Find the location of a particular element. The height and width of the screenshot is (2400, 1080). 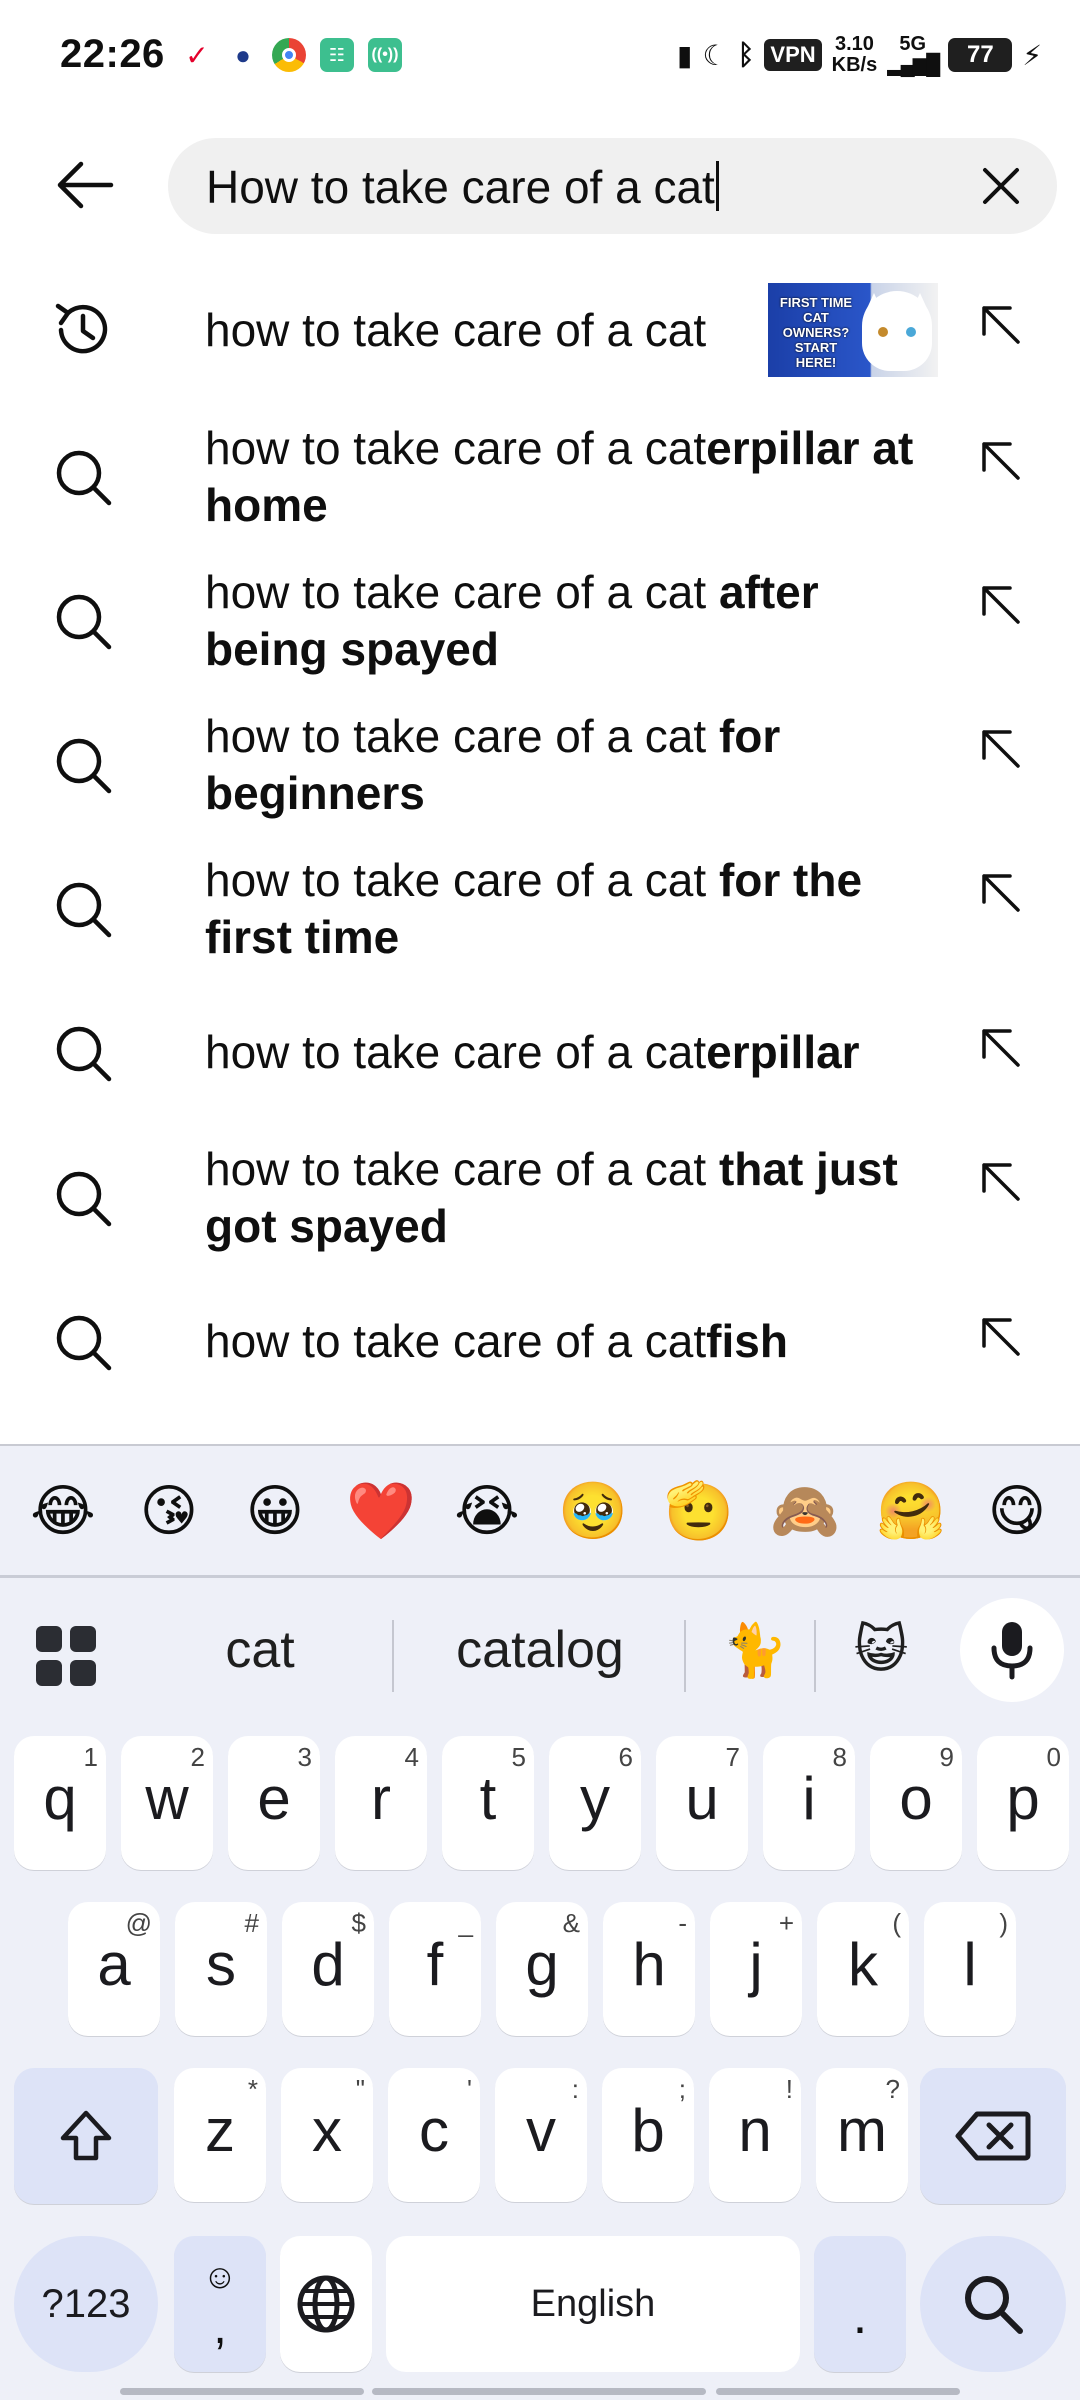

key-v: :v is located at coordinates (541, 2135).